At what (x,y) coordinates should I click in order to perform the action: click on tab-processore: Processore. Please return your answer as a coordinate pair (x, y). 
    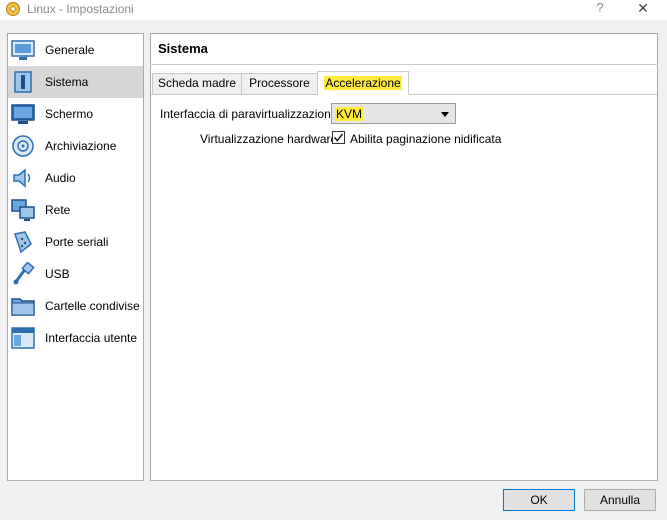
    Looking at the image, I should click on (279, 83).